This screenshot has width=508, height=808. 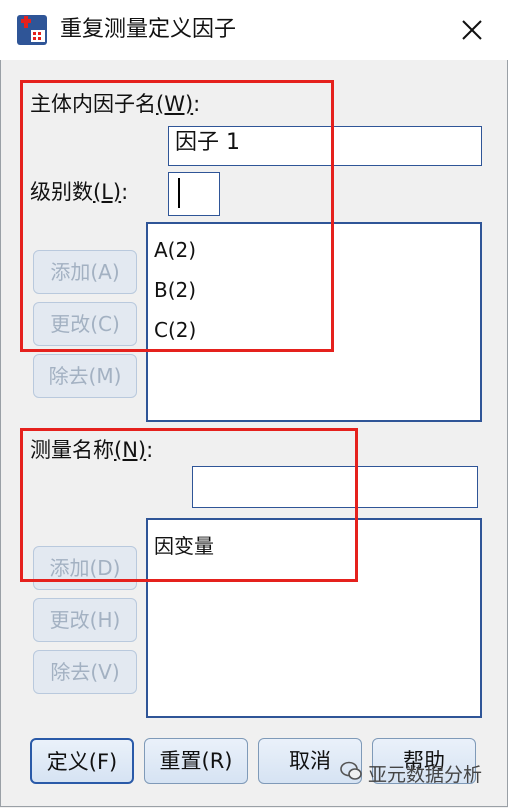 What do you see at coordinates (32, 30) in the screenshot?
I see `app-icon` at bounding box center [32, 30].